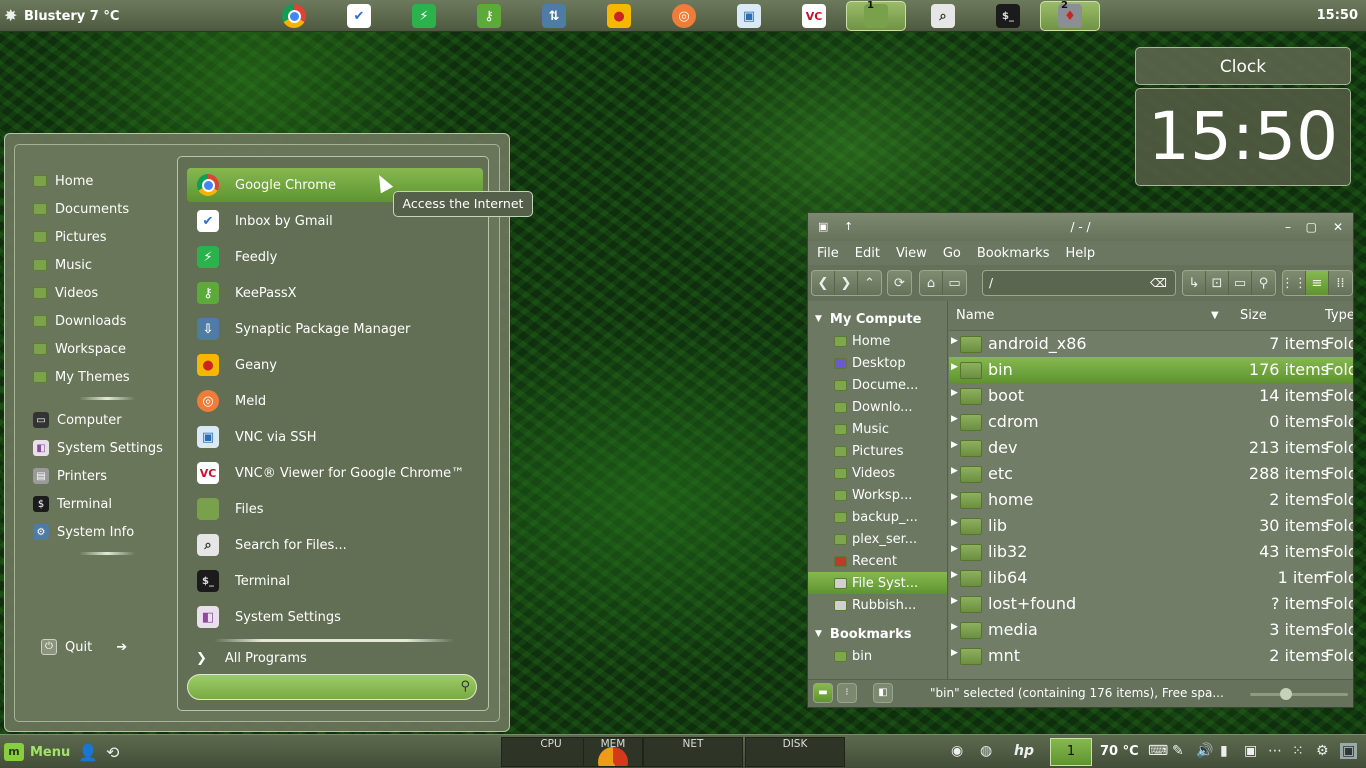 The width and height of the screenshot is (1366, 768). What do you see at coordinates (1151, 474) in the screenshot?
I see `table-row: ▶ etc 288 itemsFold` at bounding box center [1151, 474].